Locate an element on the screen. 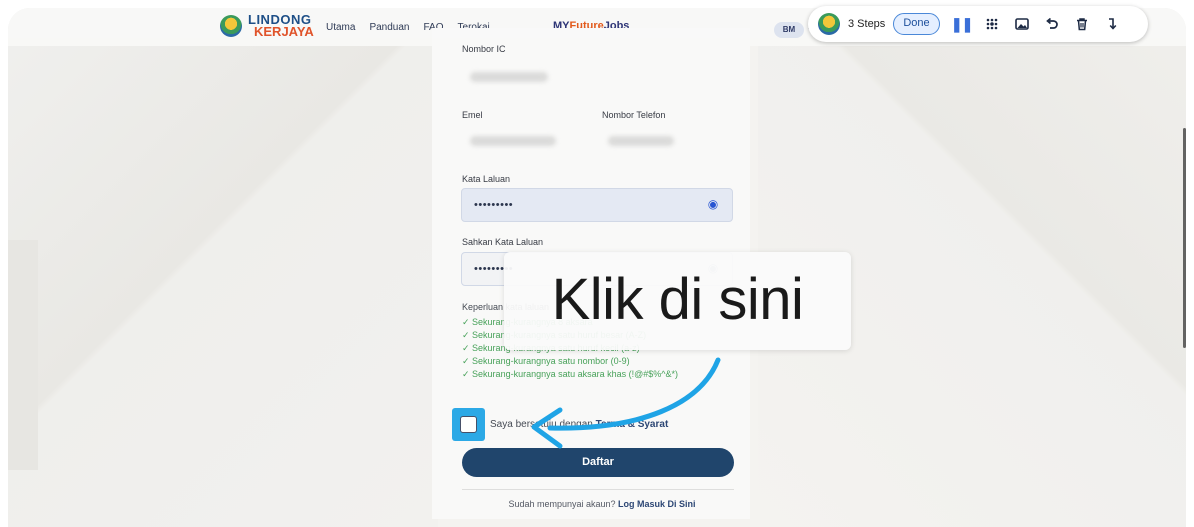 The image size is (1194, 527). phone-label: Nombor Telefon is located at coordinates (634, 115).